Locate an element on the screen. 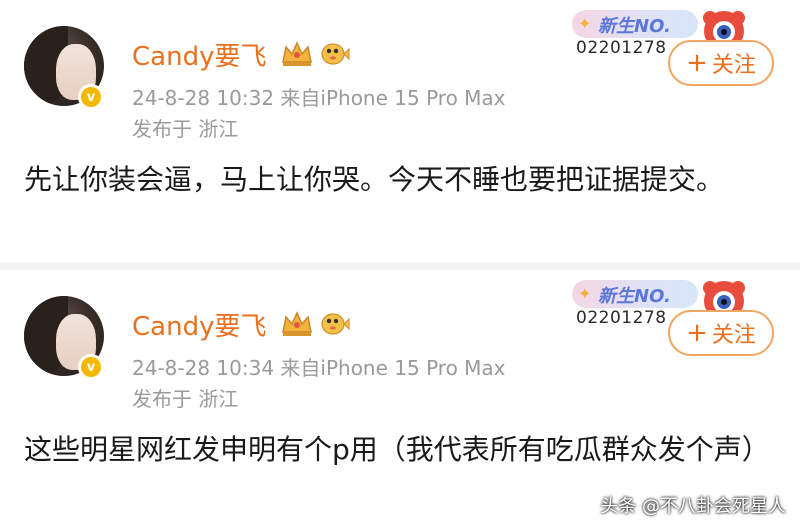 Image resolution: width=800 pixels, height=528 pixels. post-content: 先让你装会逼，马上让你哭。今天不睡也要把证据提交。 is located at coordinates (374, 179).